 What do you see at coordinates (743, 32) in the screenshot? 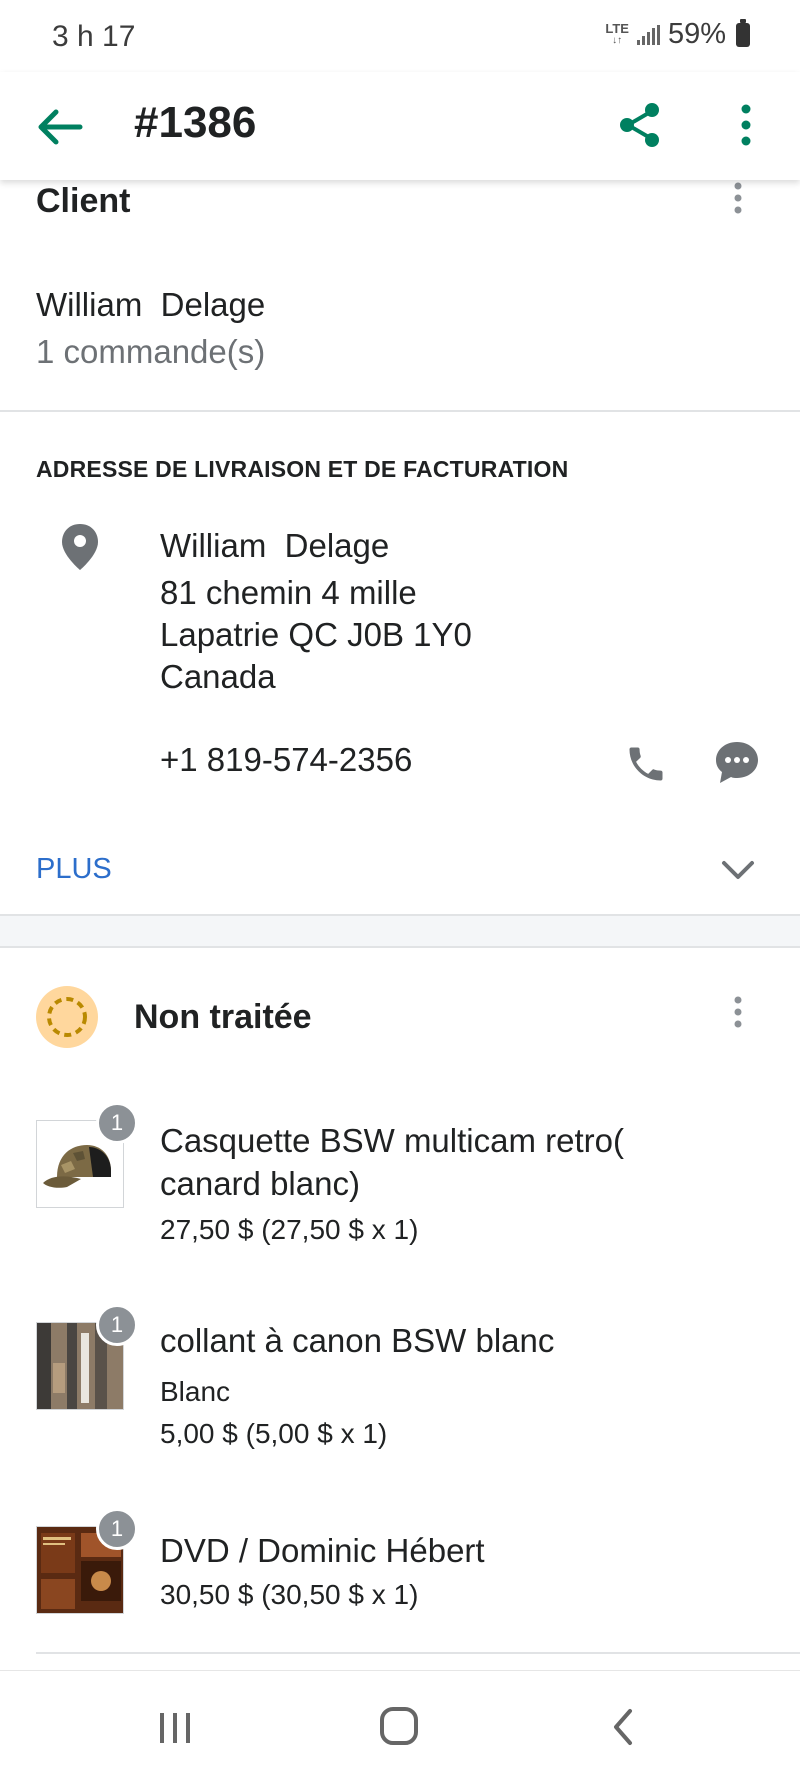
I see `battery-icon` at bounding box center [743, 32].